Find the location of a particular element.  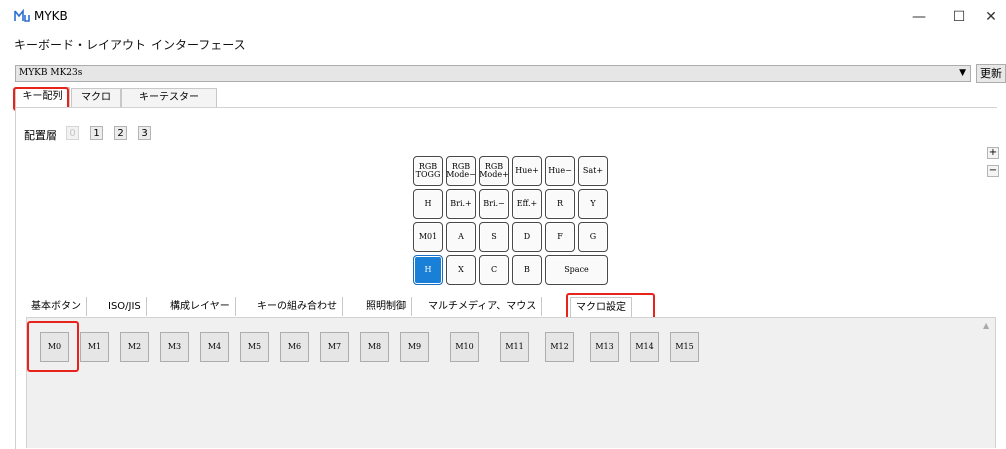

macro-m10: M10 is located at coordinates (464, 347).